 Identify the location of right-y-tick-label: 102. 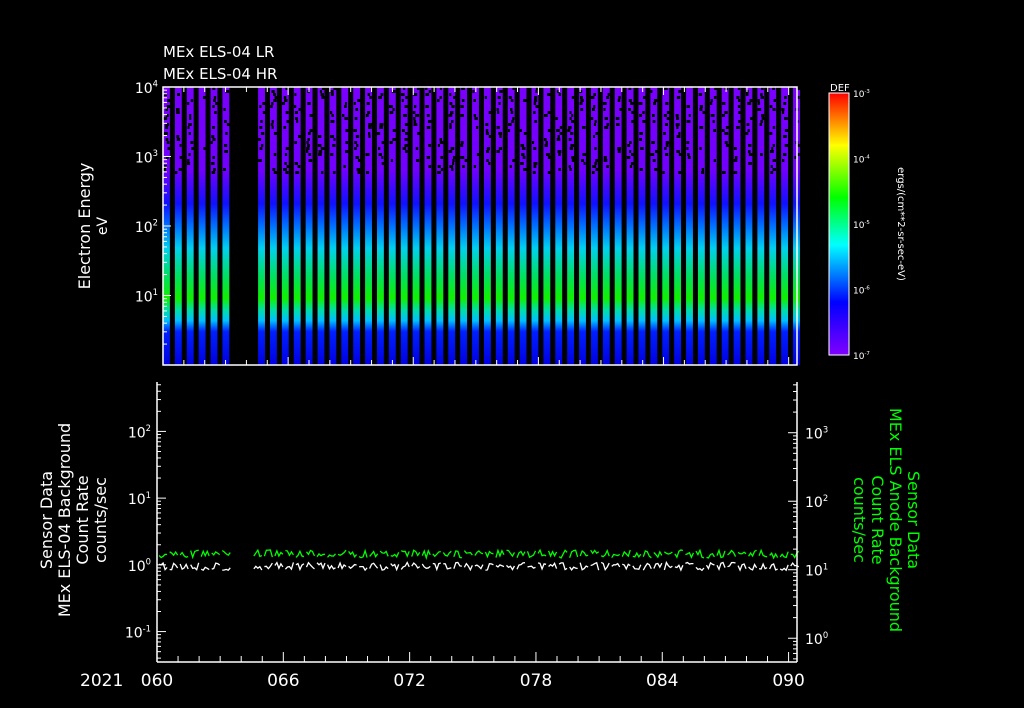
(816, 502).